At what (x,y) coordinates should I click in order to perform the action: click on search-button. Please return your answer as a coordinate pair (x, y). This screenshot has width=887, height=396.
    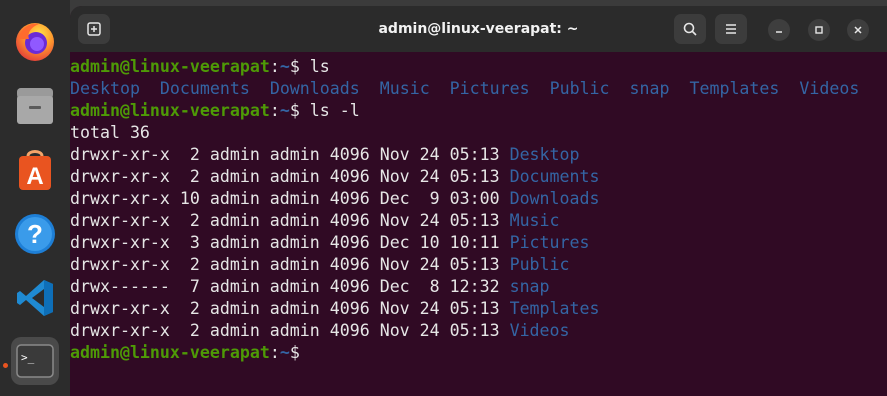
    Looking at the image, I should click on (690, 29).